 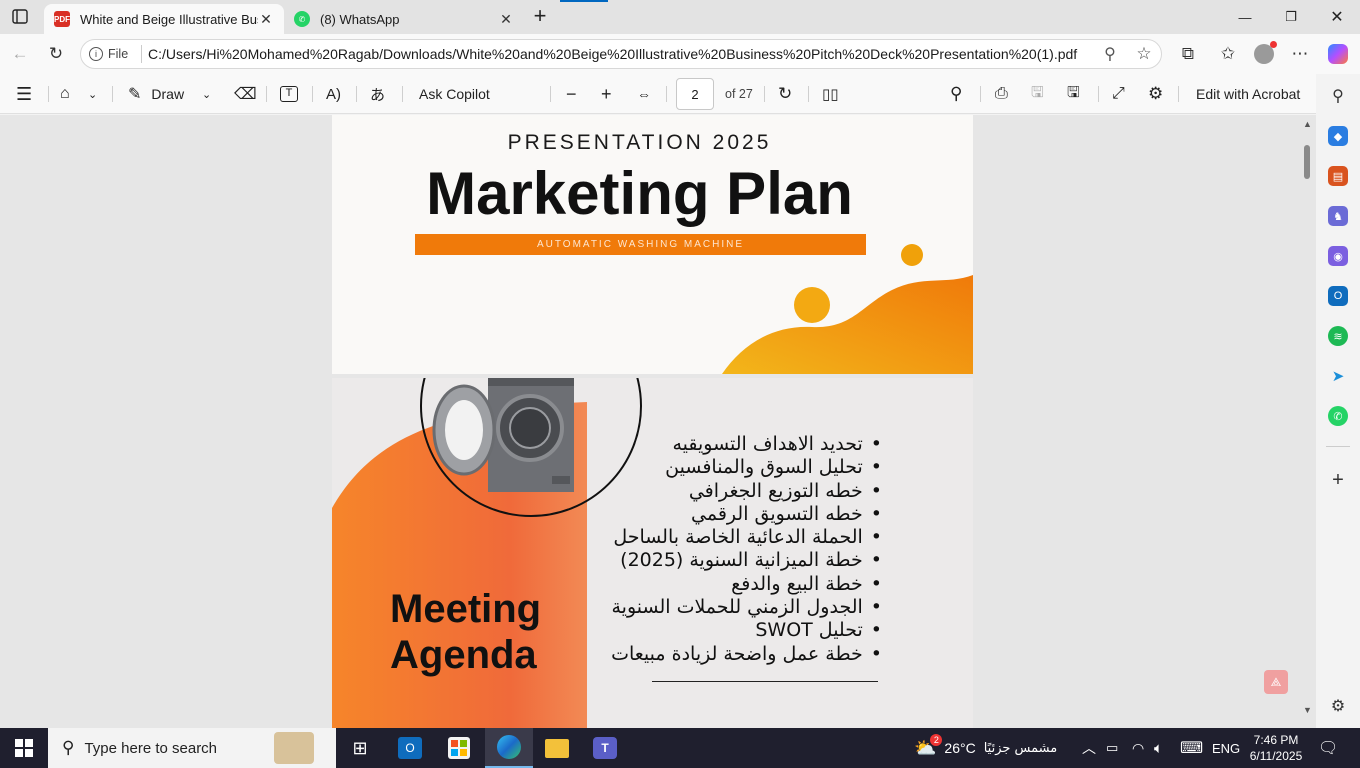 What do you see at coordinates (540, 17) in the screenshot?
I see `new-tab-button: +` at bounding box center [540, 17].